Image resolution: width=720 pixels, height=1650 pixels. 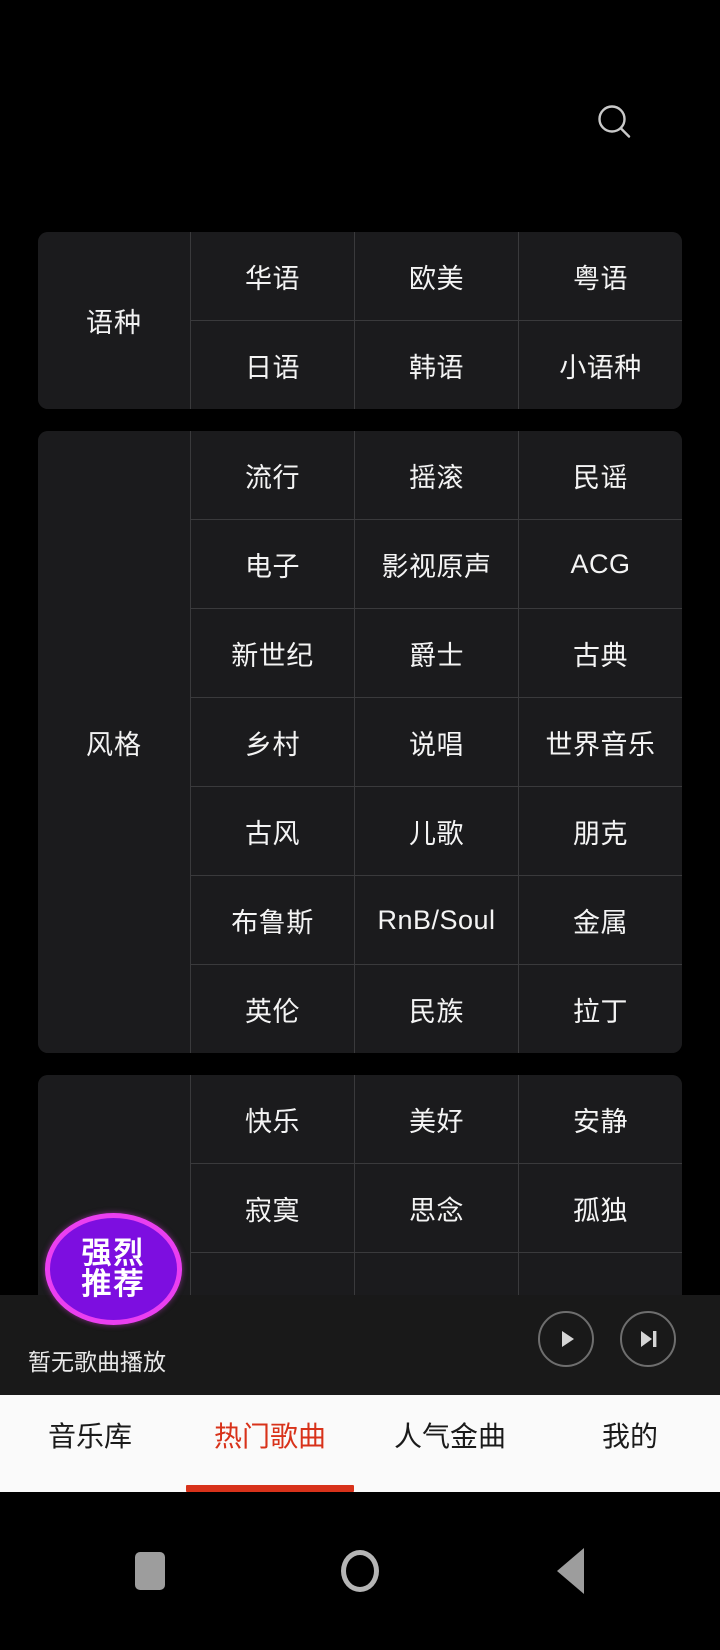 I want to click on tab-popular-hits: 人气金曲, so click(x=450, y=1443).